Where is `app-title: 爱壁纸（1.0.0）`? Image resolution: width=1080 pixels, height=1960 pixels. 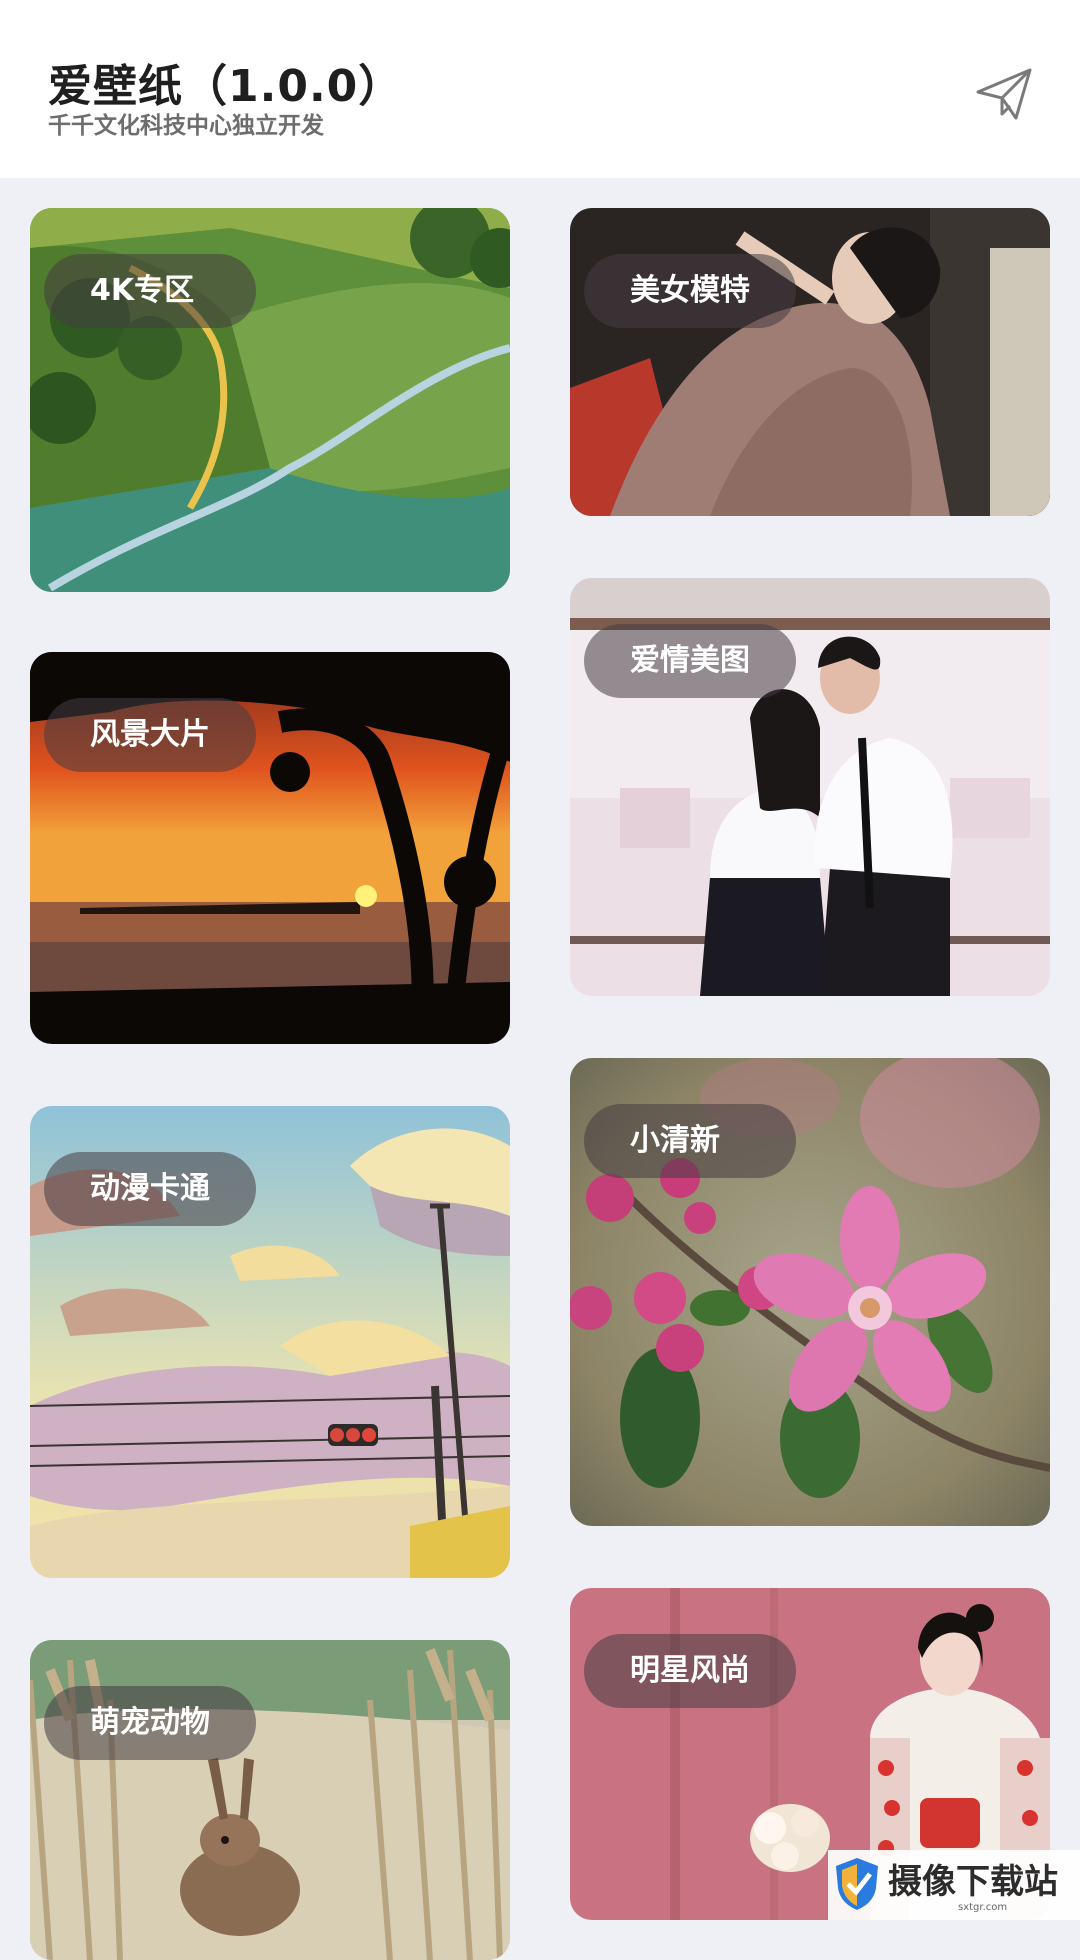
app-title: 爱壁纸（1.0.0） is located at coordinates (226, 86).